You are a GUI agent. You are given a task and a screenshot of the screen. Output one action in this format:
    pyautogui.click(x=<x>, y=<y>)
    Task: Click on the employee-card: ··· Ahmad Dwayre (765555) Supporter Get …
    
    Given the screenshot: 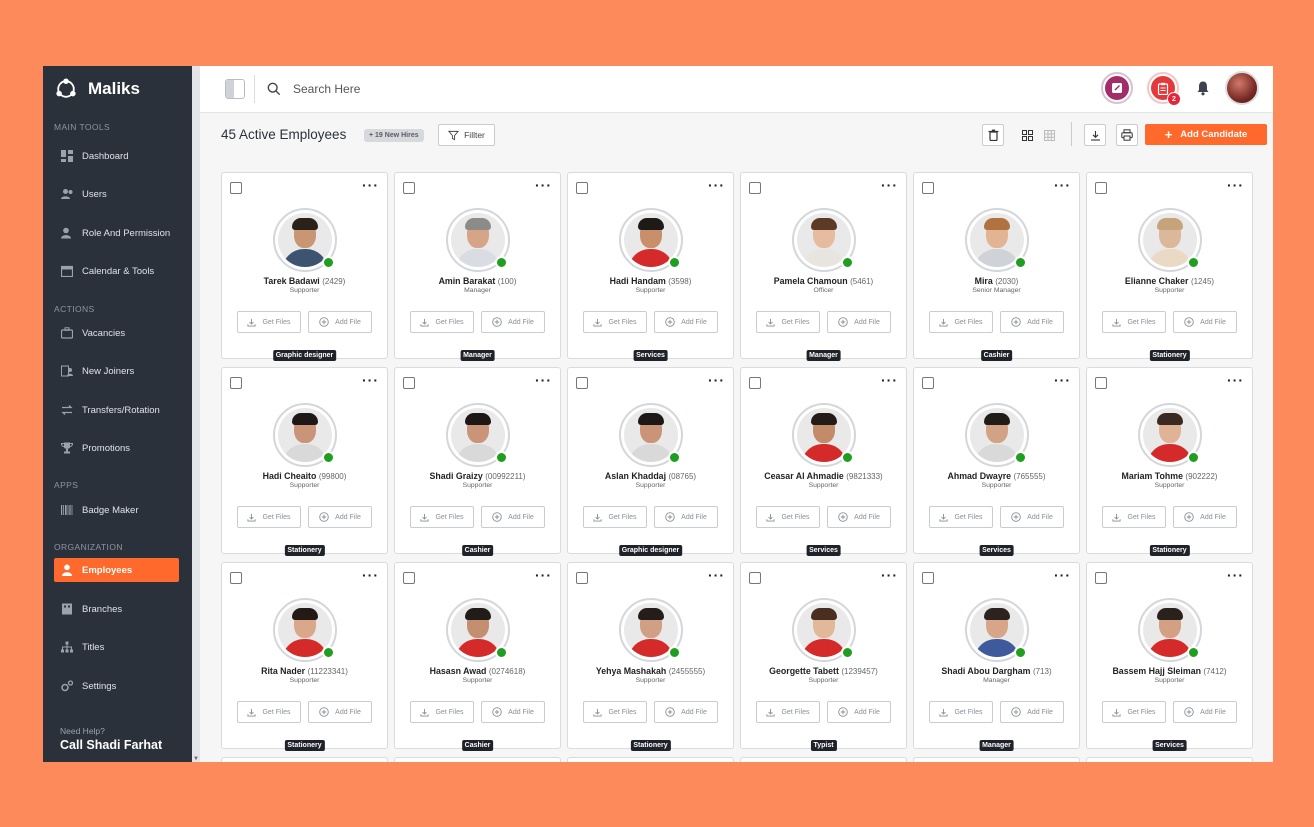 What is the action you would take?
    pyautogui.click(x=996, y=461)
    